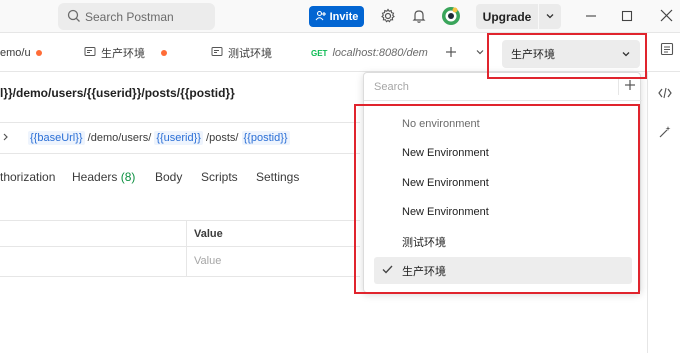 Image resolution: width=680 pixels, height=353 pixels. I want to click on environment-search, so click(503, 87).